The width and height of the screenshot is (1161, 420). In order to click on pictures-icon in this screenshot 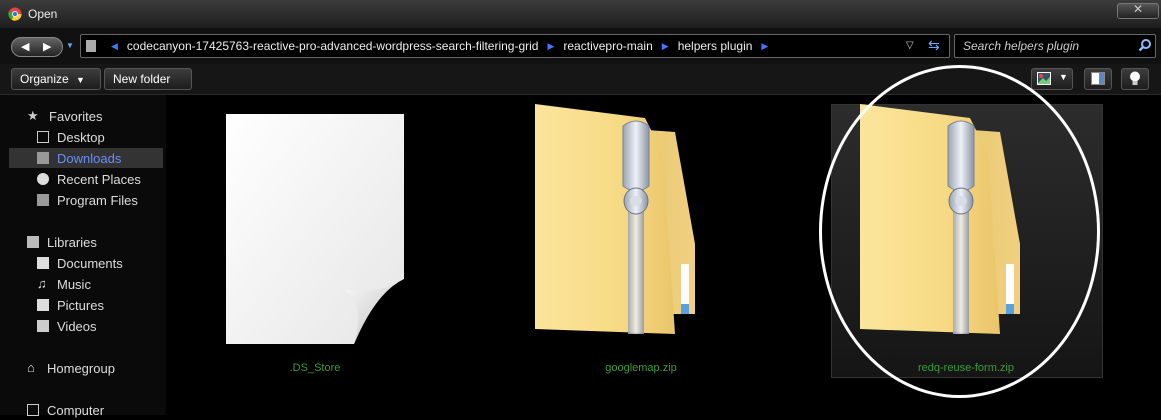, I will do `click(43, 305)`.